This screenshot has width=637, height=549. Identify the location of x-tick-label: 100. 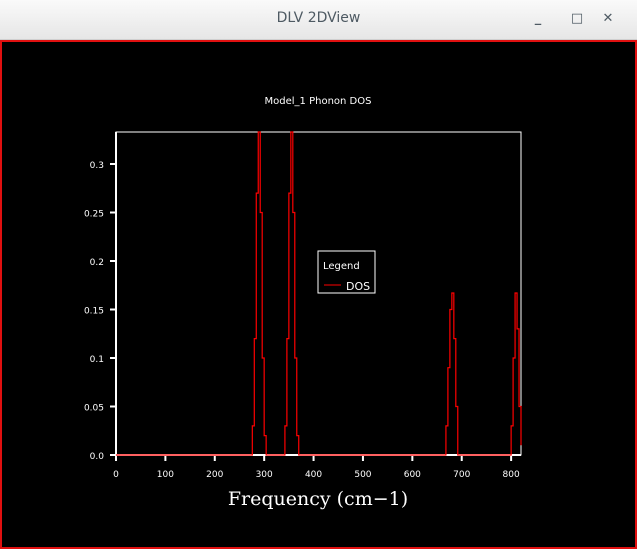
(165, 475).